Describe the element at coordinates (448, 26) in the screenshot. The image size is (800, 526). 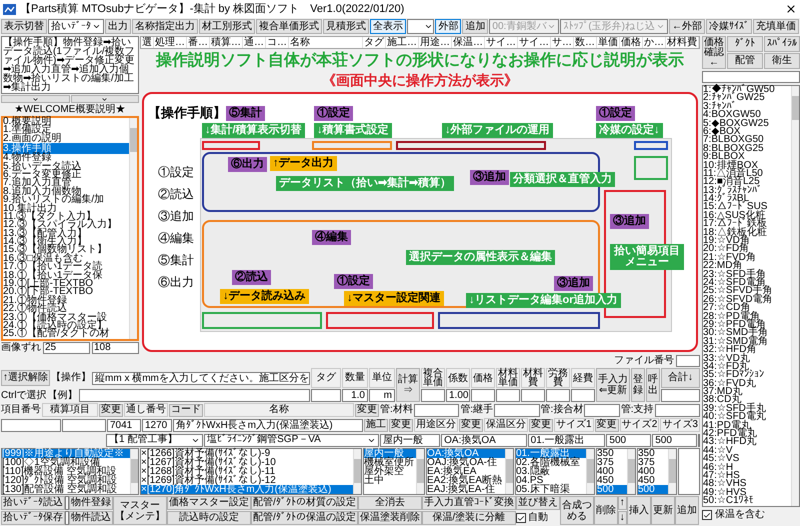
I see `toolbar-button: 外部` at that location.